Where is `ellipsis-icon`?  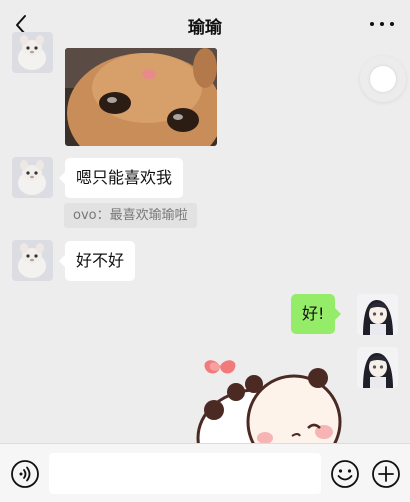
ellipsis-icon is located at coordinates (382, 24).